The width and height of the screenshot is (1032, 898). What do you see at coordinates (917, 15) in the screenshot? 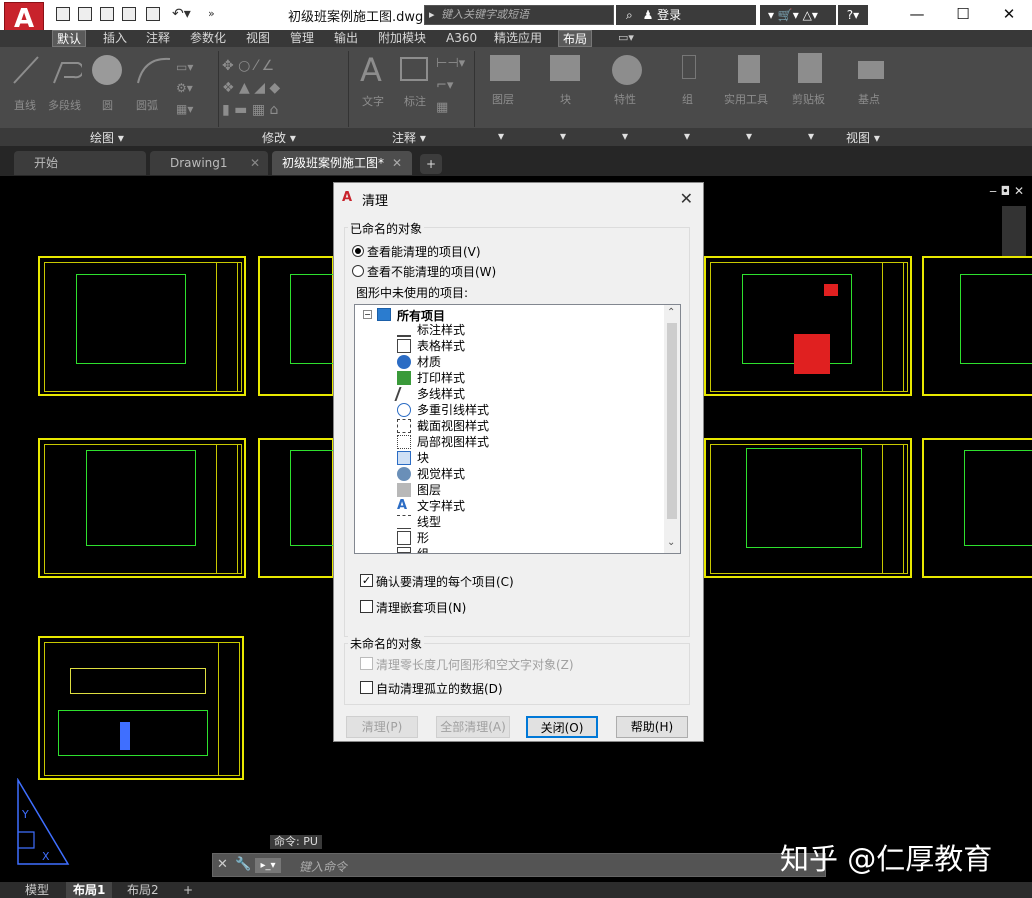
I see `minimize-button: —` at bounding box center [917, 15].